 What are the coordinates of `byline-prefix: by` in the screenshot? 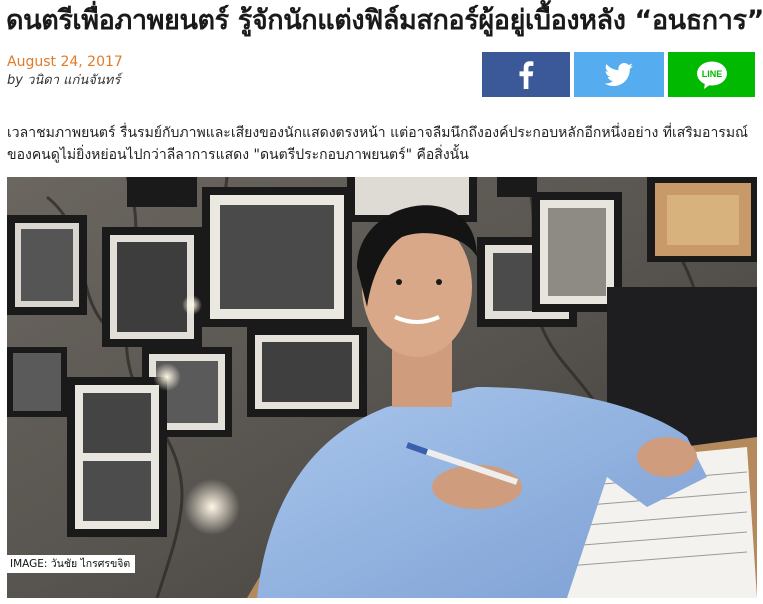 It's located at (15, 80).